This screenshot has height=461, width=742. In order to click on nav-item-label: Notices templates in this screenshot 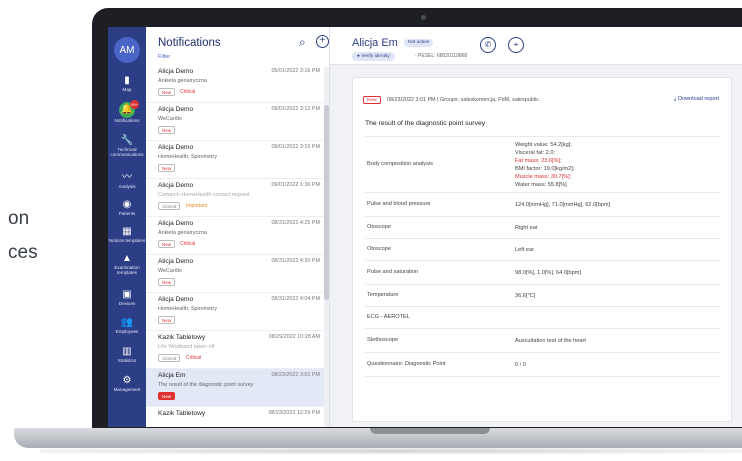, I will do `click(127, 240)`.